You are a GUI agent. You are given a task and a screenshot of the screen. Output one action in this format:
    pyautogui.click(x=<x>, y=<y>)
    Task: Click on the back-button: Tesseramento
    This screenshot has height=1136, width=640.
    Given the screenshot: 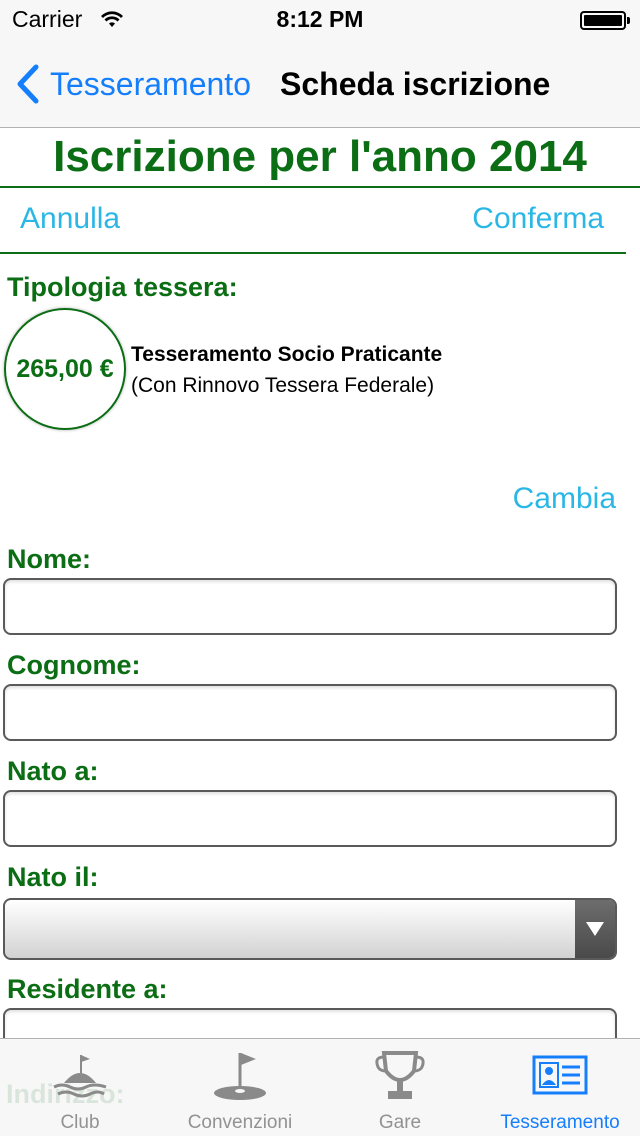 What is the action you would take?
    pyautogui.click(x=132, y=84)
    